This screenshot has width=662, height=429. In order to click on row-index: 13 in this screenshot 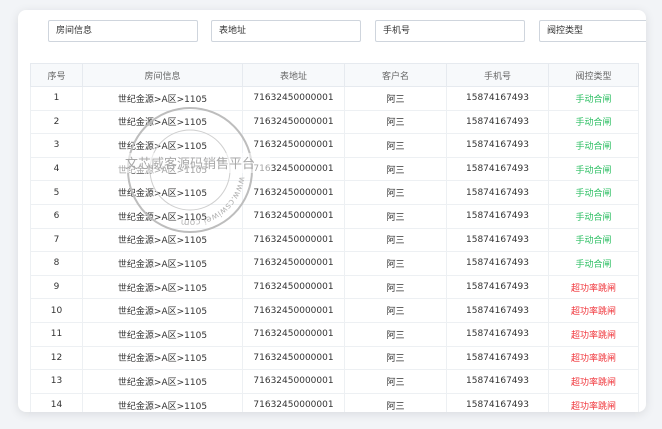, I will do `click(56, 381)`.